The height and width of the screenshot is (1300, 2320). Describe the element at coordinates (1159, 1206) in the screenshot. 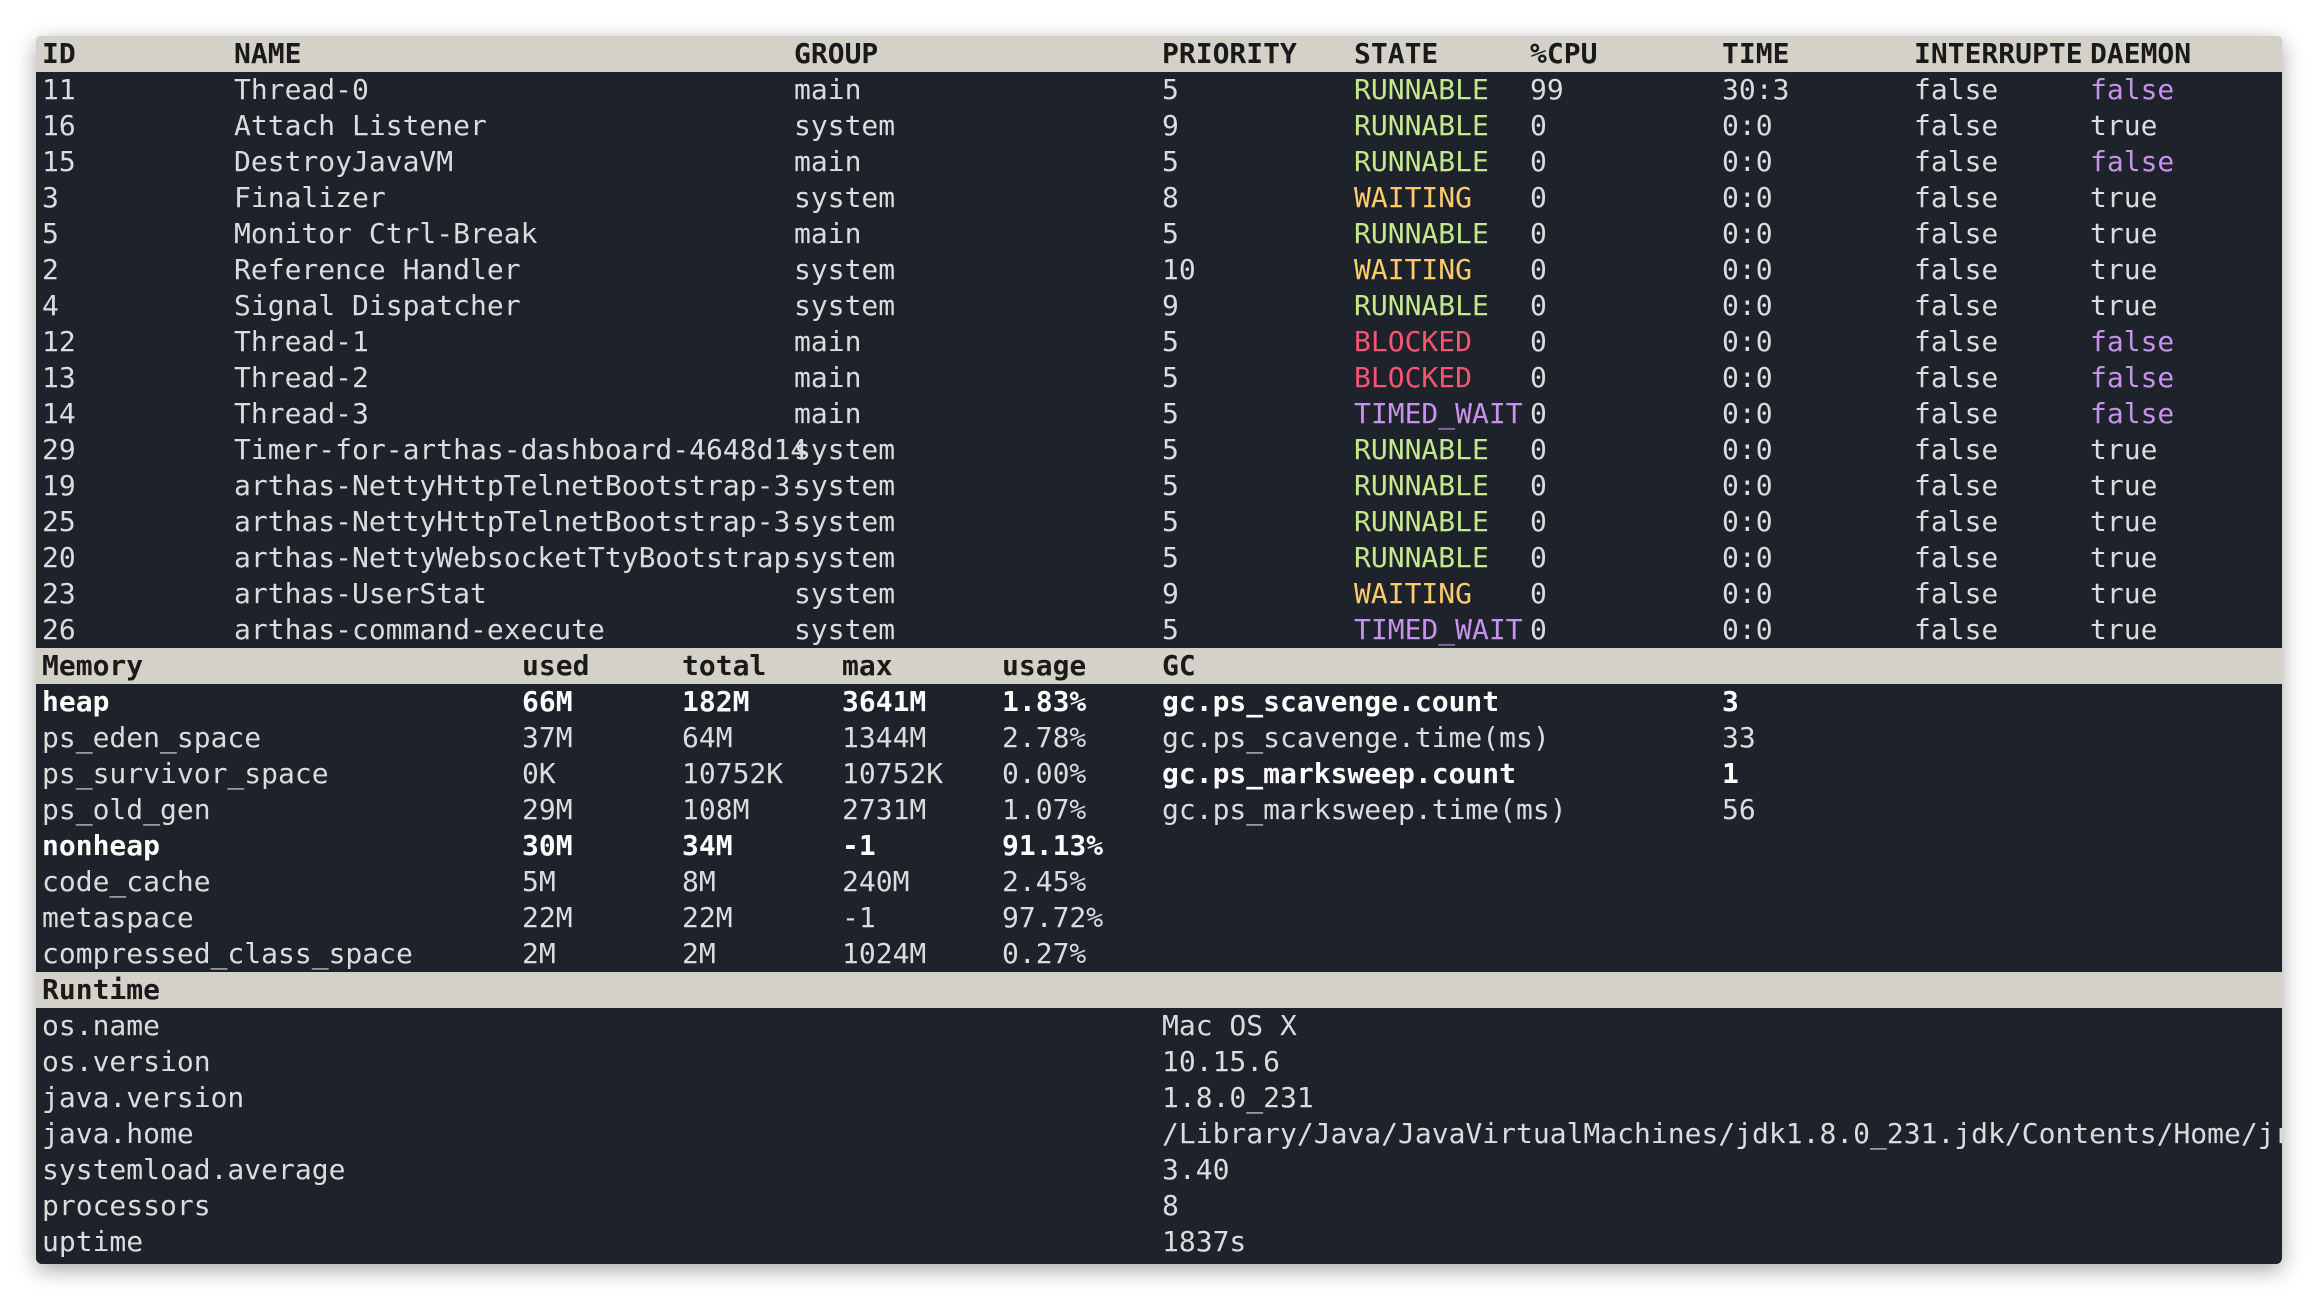

I see `runtime-row: processors 8` at that location.